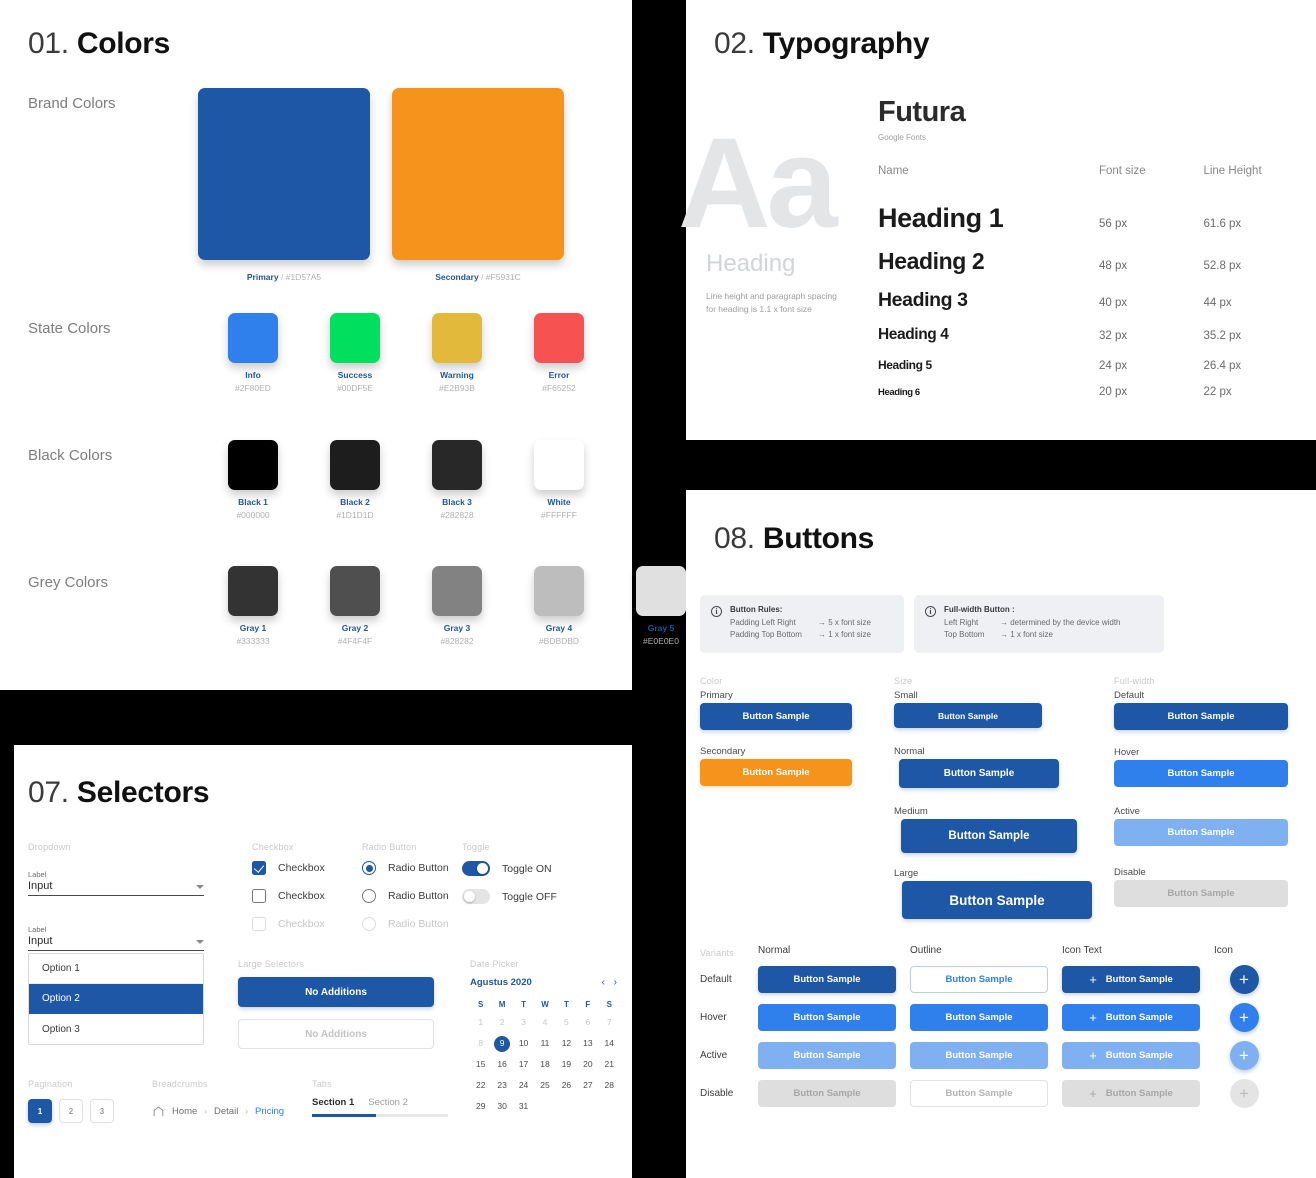  Describe the element at coordinates (501, 1043) in the screenshot. I see `calendar-day: 9` at that location.